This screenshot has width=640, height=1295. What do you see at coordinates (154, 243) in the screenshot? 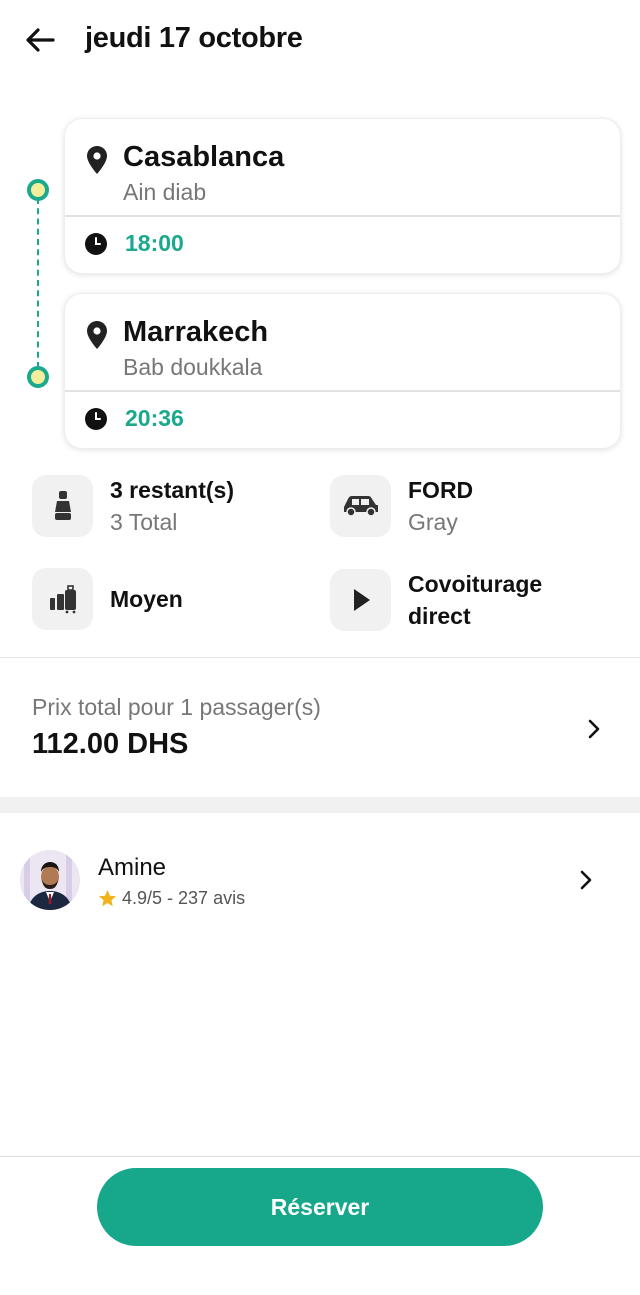
I see `departure-time: 18:00` at bounding box center [154, 243].